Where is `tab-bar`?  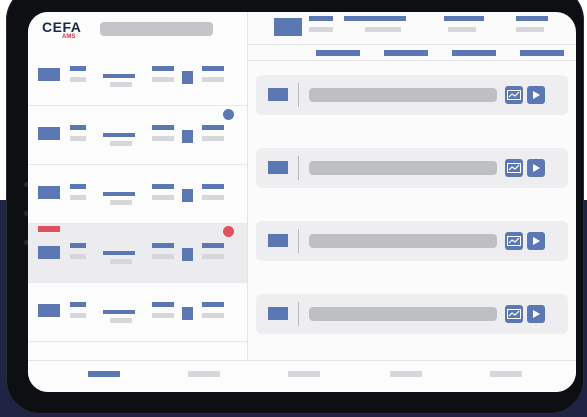
tab-bar is located at coordinates (302, 376).